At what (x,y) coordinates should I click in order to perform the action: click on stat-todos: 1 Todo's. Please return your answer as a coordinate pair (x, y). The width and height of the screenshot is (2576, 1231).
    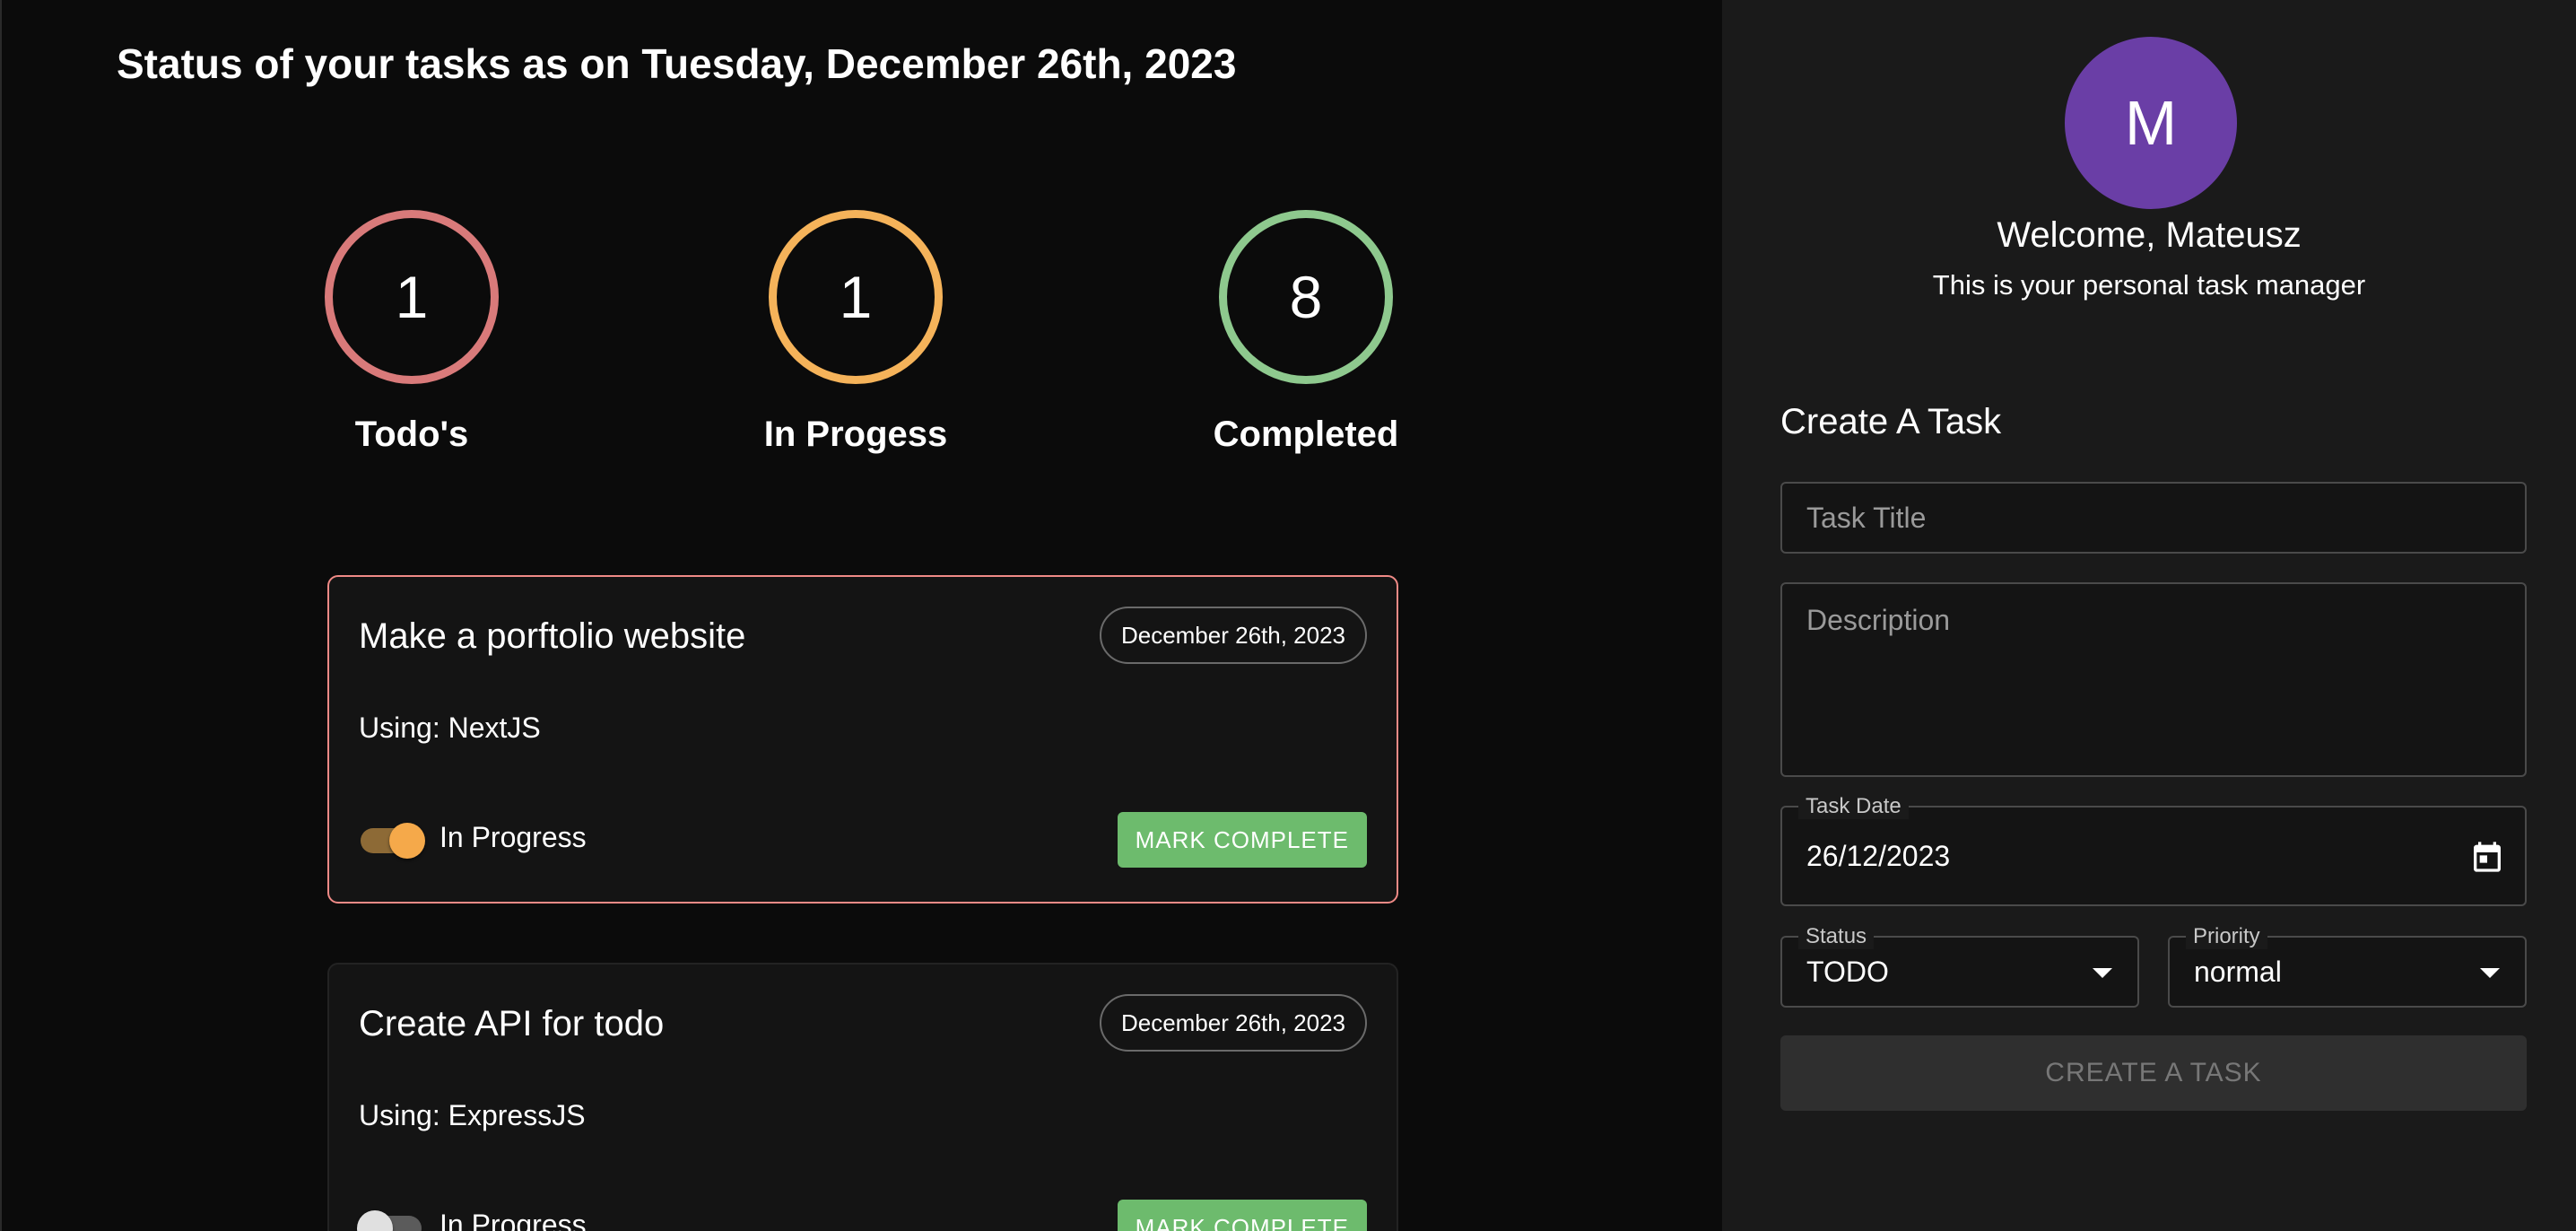
    Looking at the image, I should click on (411, 332).